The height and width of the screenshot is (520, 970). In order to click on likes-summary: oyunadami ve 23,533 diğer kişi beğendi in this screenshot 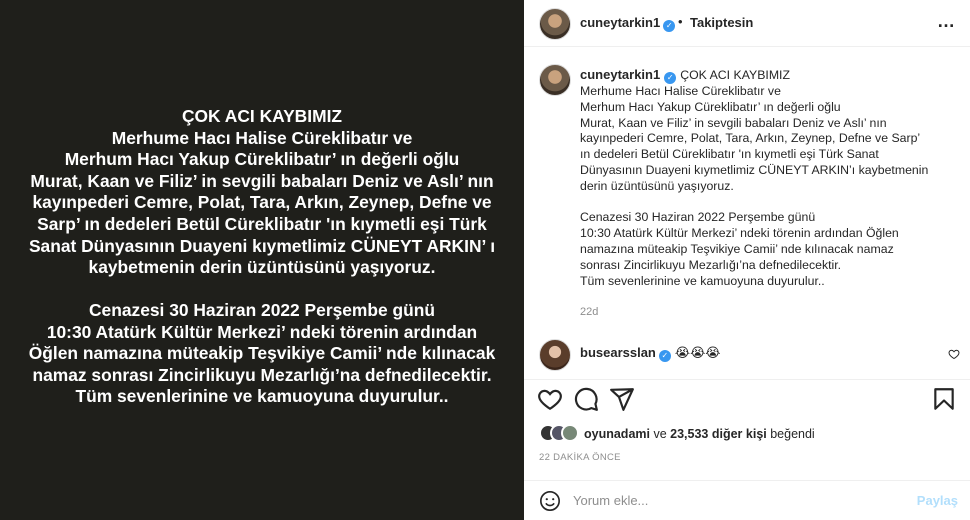, I will do `click(749, 434)`.